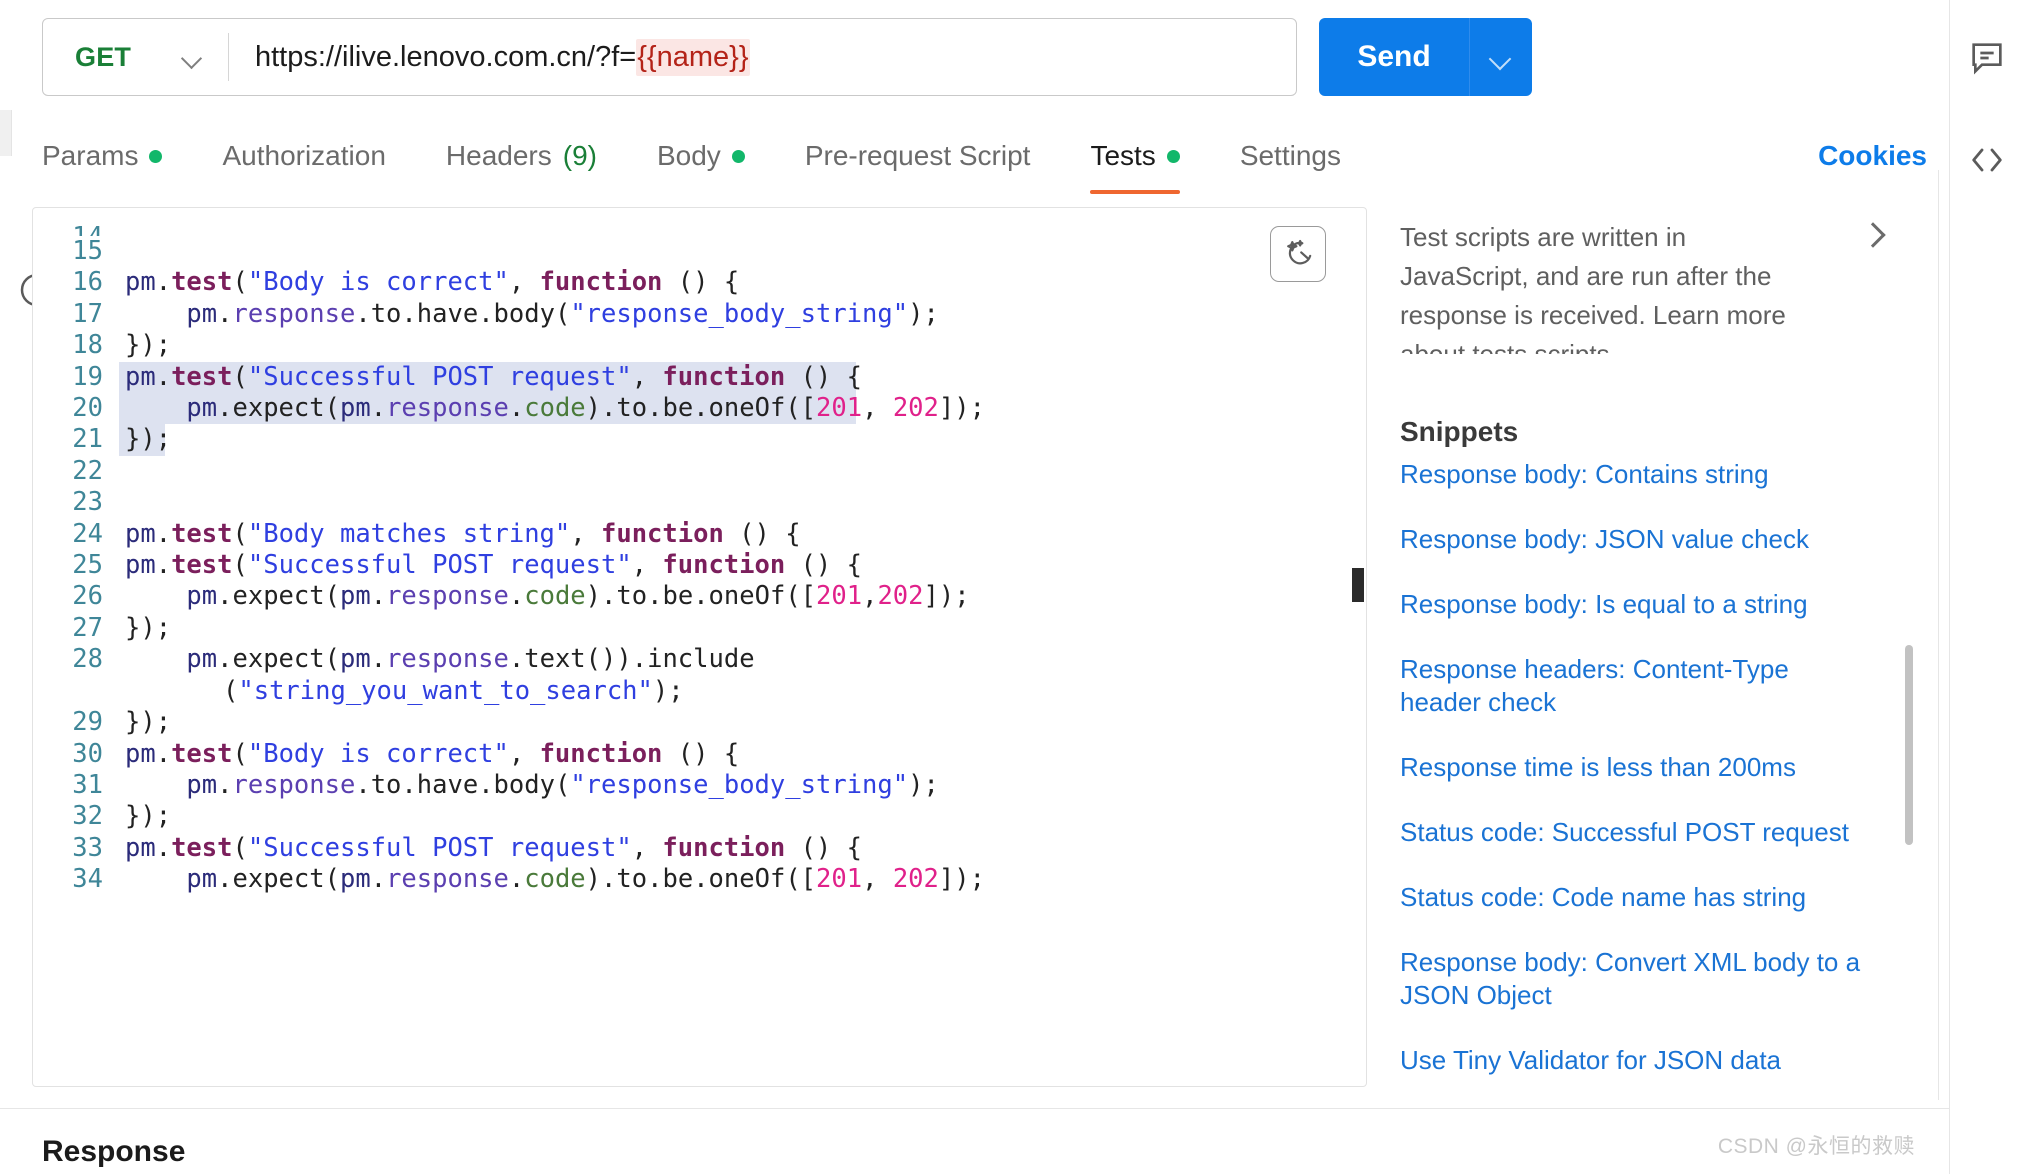  What do you see at coordinates (524, 784) in the screenshot?
I see `code-token: body` at bounding box center [524, 784].